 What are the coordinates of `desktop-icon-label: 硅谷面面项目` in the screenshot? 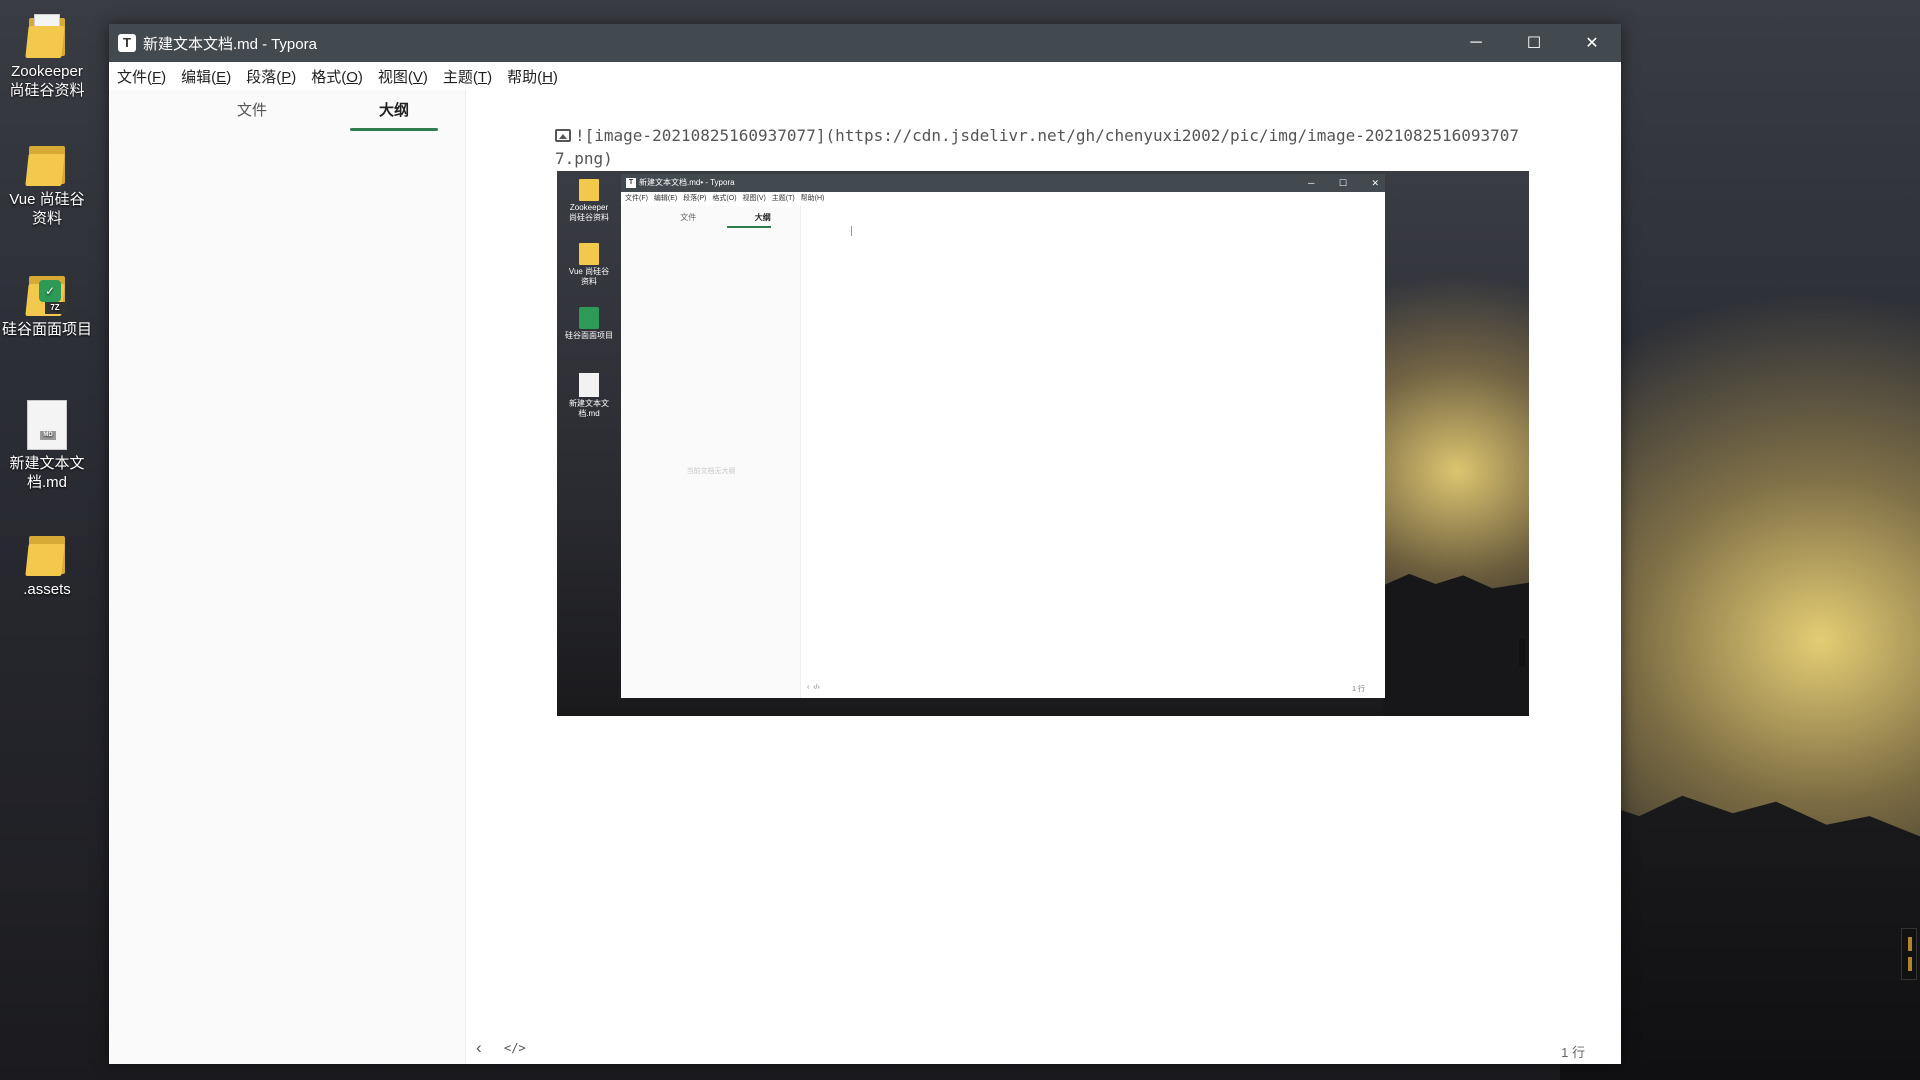 It's located at (47, 329).